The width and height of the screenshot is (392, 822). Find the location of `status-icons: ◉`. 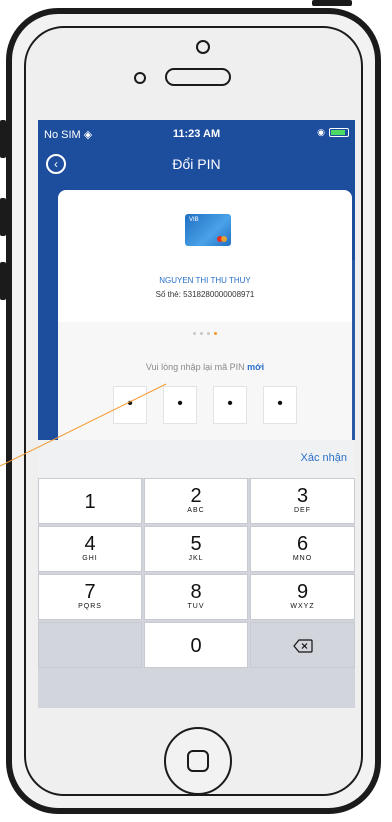

status-icons: ◉ is located at coordinates (333, 132).